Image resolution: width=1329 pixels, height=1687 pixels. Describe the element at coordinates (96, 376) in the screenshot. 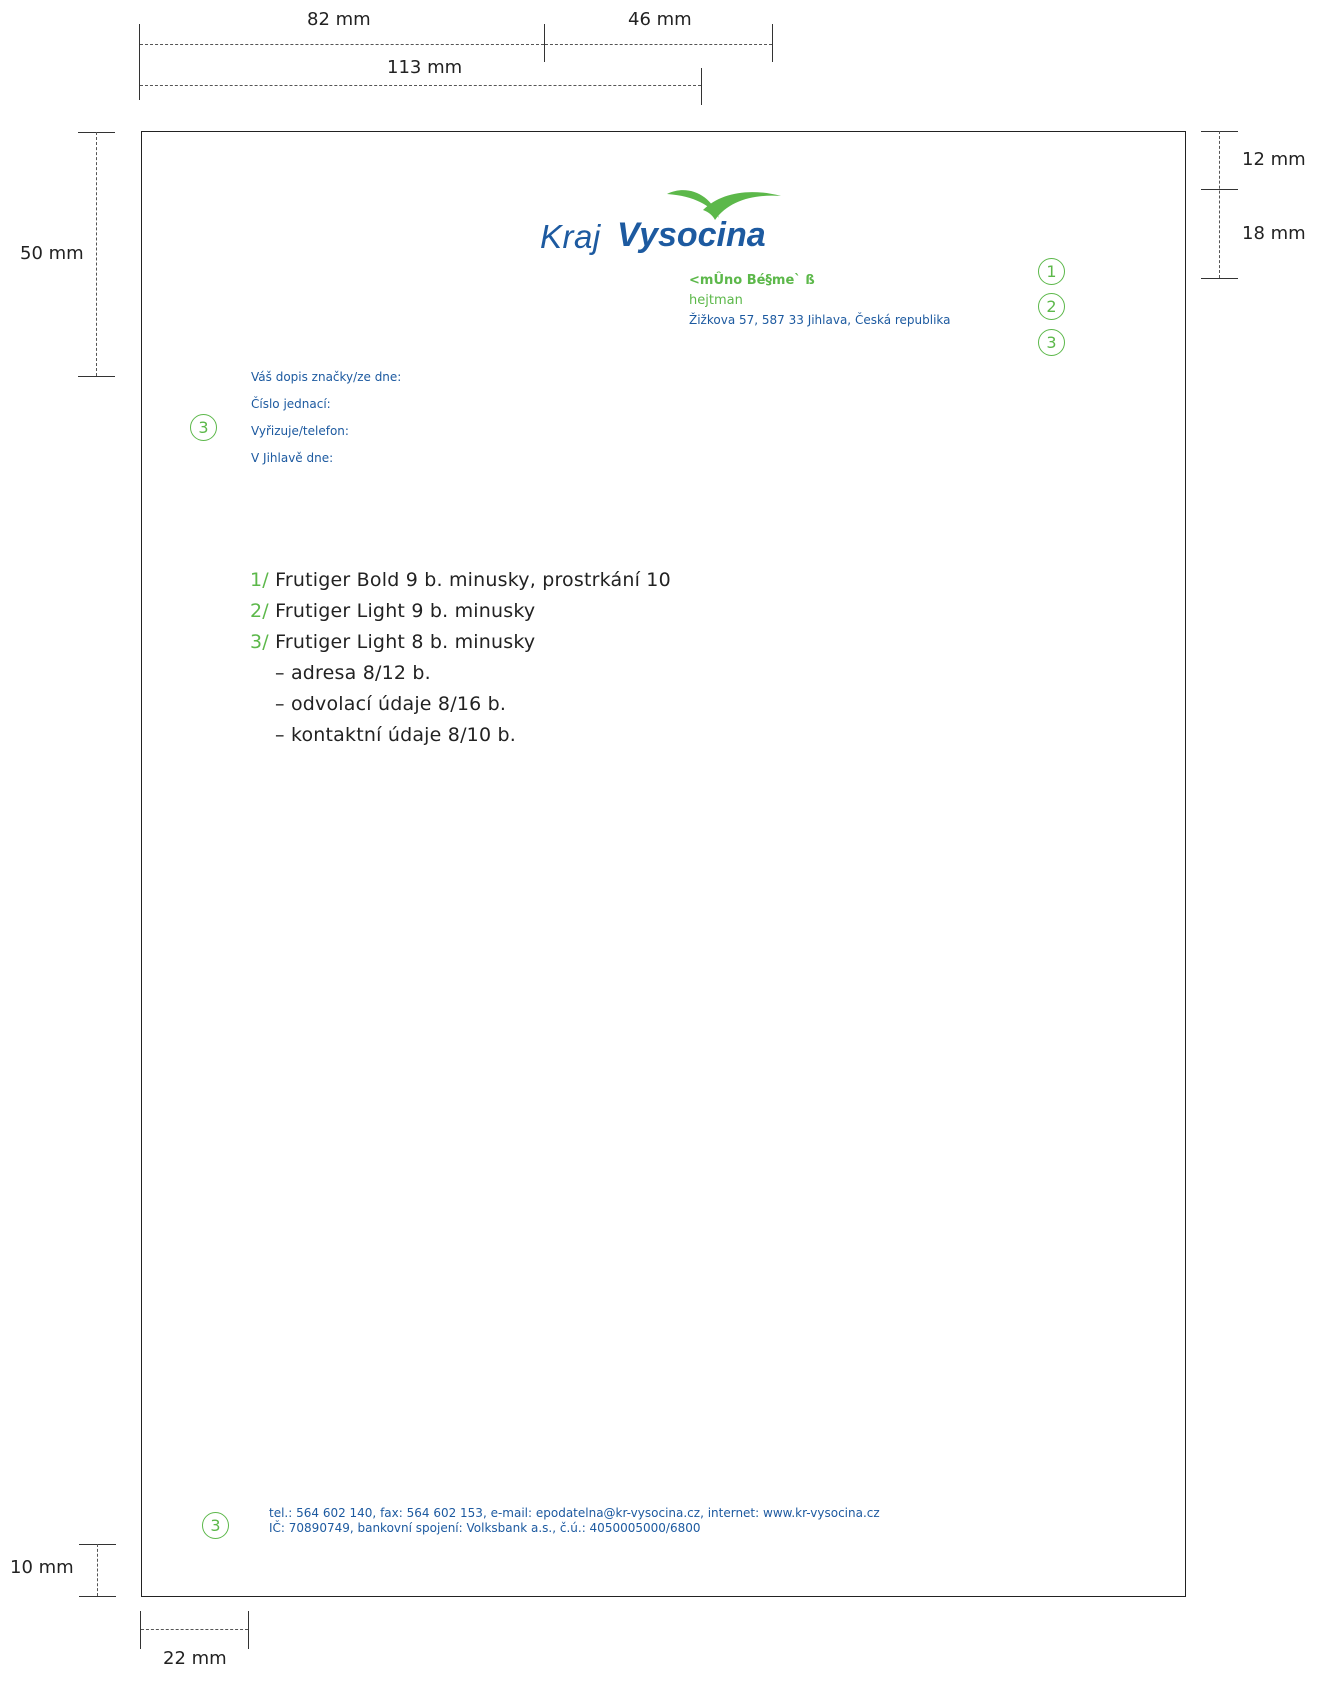

I see `dim-tick-50-bottom` at that location.